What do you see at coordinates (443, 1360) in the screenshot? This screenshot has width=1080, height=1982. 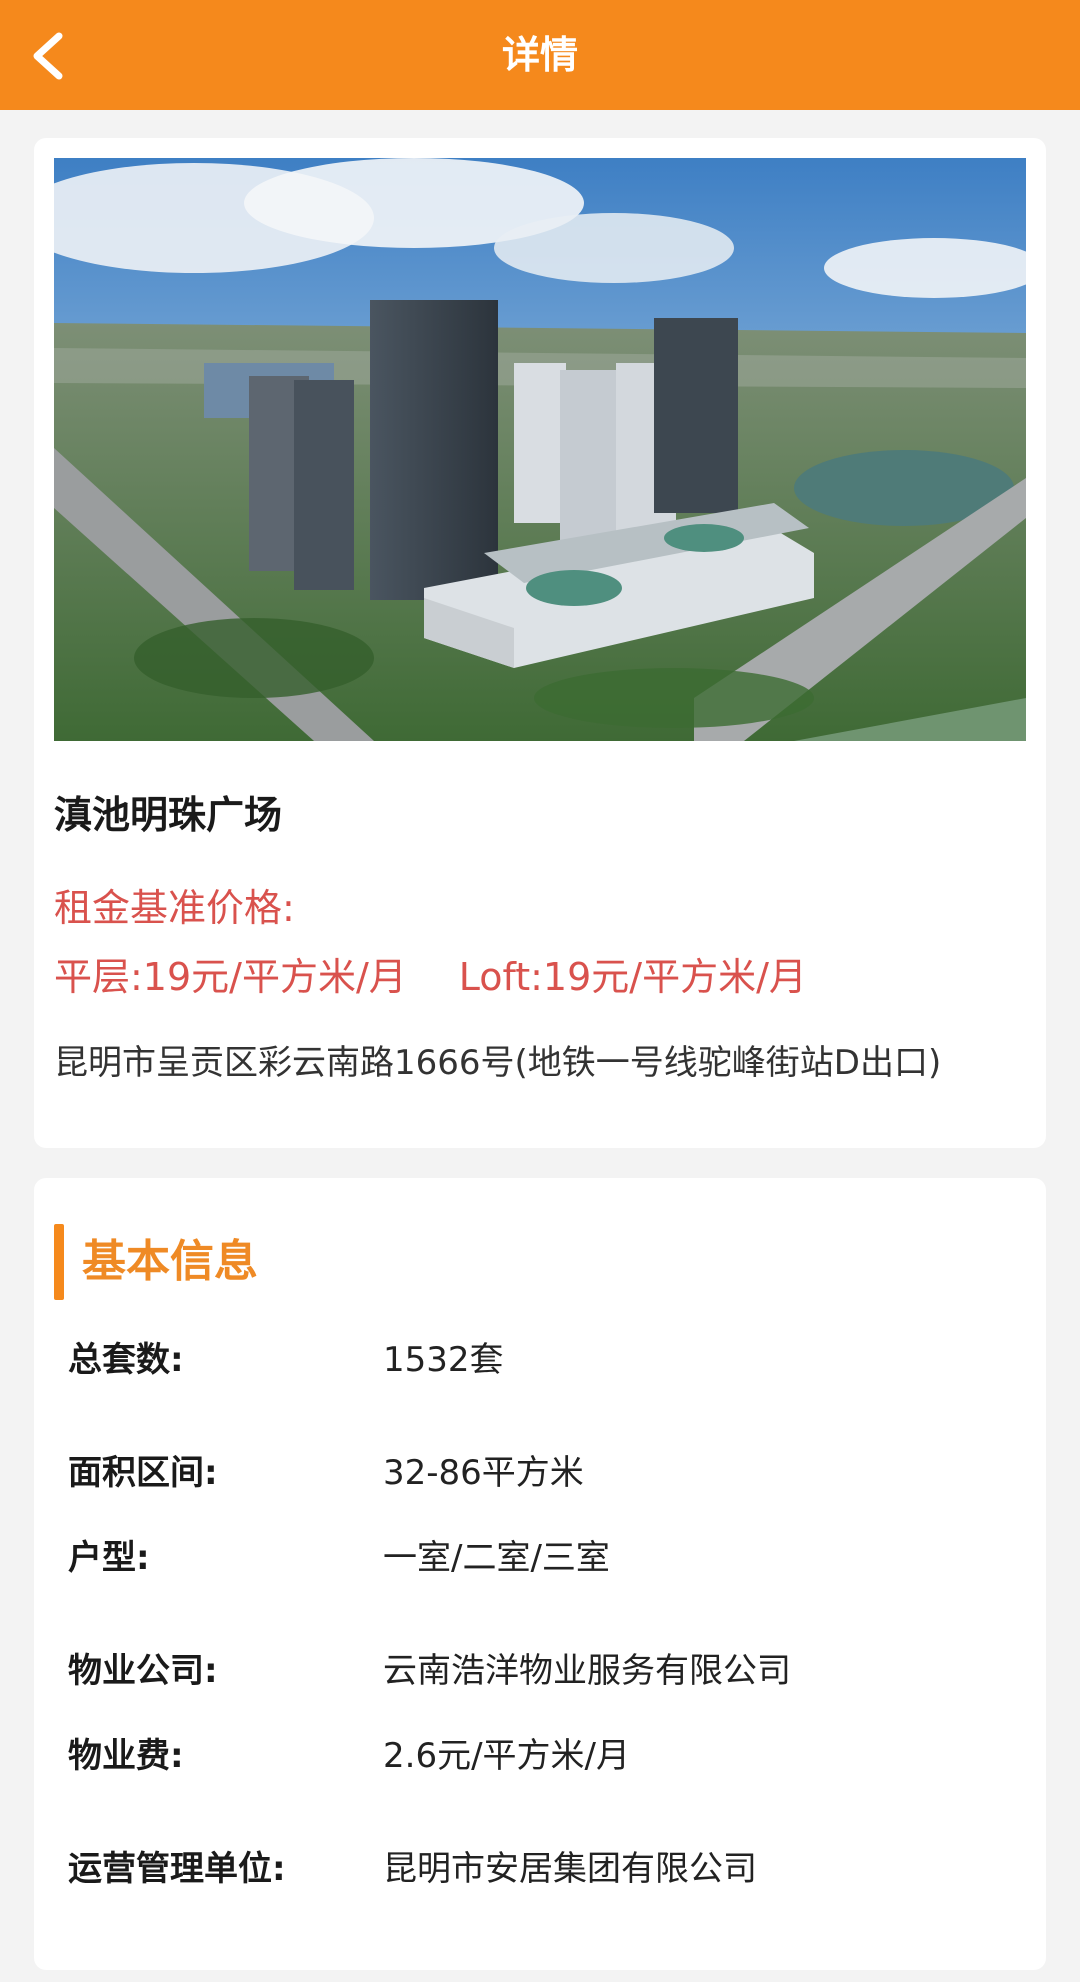 I see `info-value: 1532套` at bounding box center [443, 1360].